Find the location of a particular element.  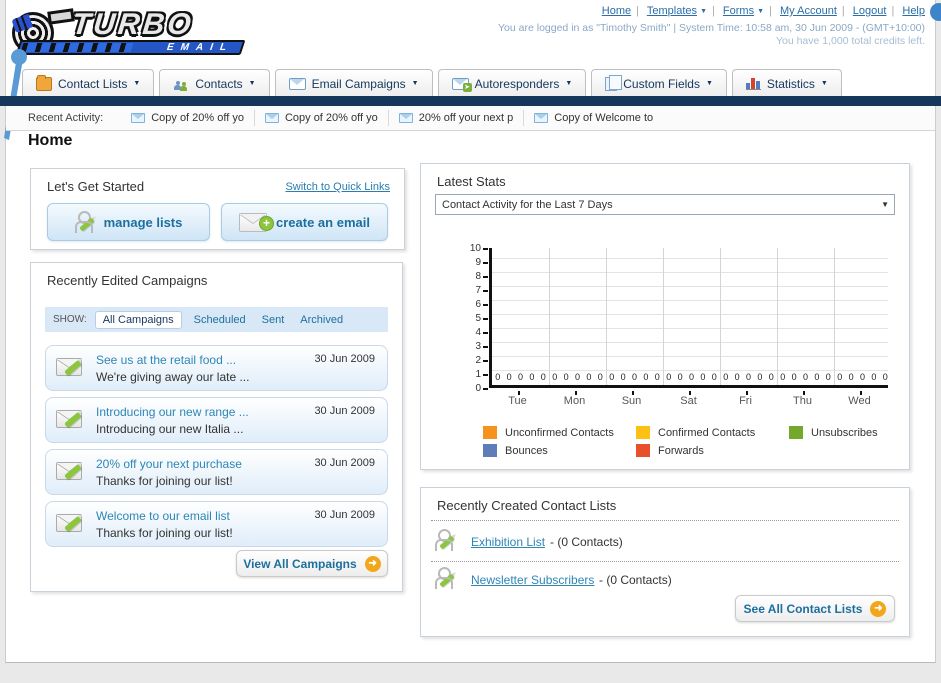

tab-contacts: Contacts ▼ is located at coordinates (214, 83).